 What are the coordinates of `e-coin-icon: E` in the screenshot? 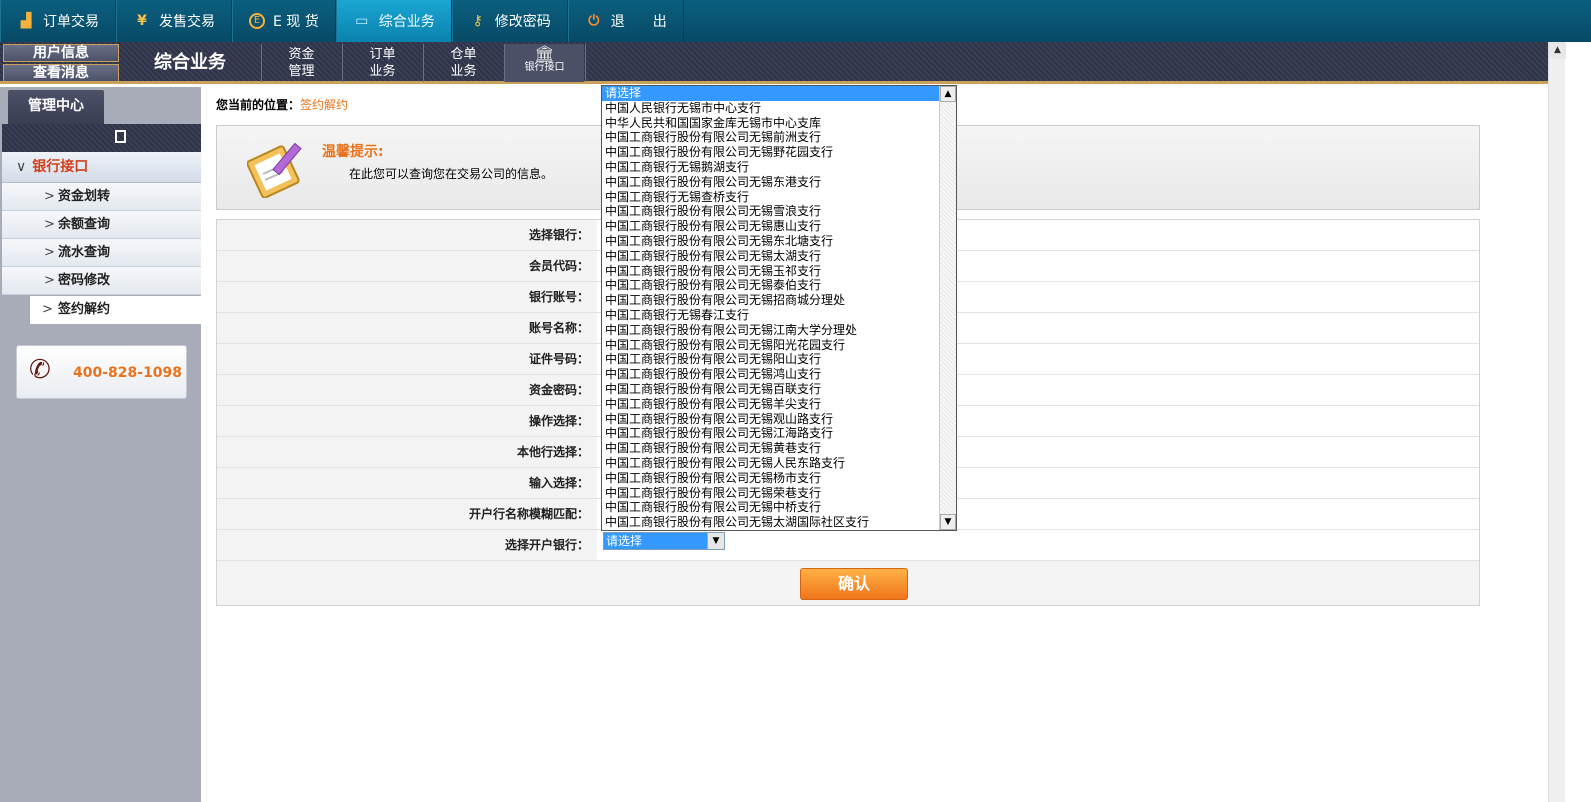 It's located at (257, 21).